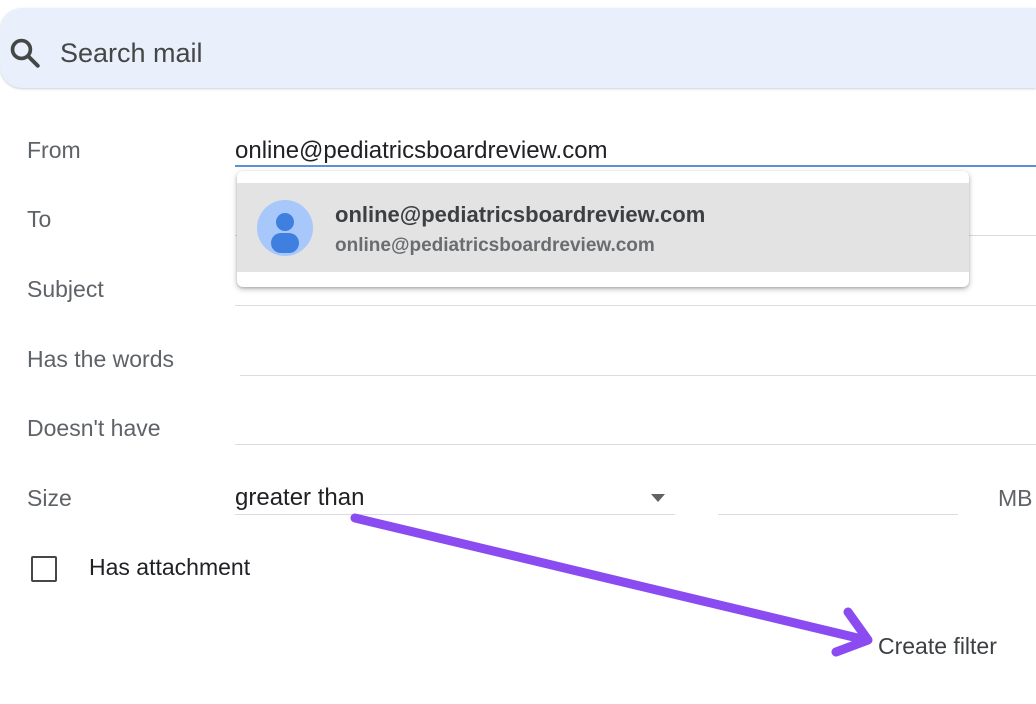 This screenshot has width=1036, height=704. Describe the element at coordinates (635, 166) in the screenshot. I see `from-field-focus-underline` at that location.